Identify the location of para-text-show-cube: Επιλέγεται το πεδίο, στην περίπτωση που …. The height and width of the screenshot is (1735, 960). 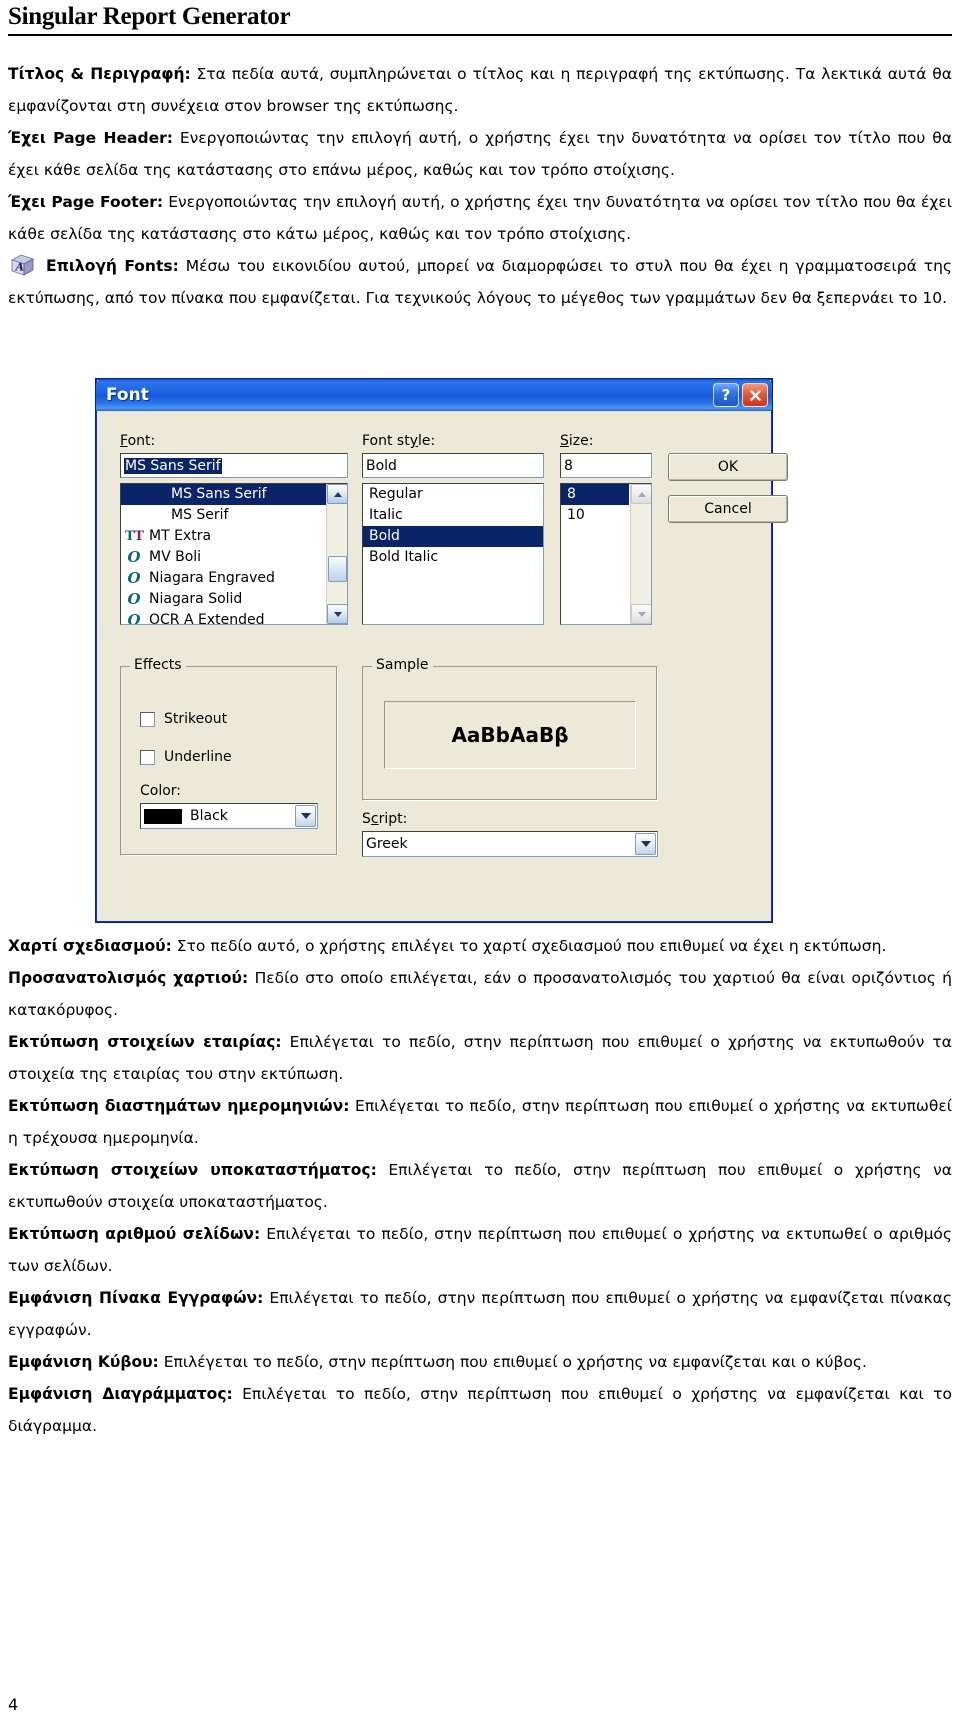
(512, 1362).